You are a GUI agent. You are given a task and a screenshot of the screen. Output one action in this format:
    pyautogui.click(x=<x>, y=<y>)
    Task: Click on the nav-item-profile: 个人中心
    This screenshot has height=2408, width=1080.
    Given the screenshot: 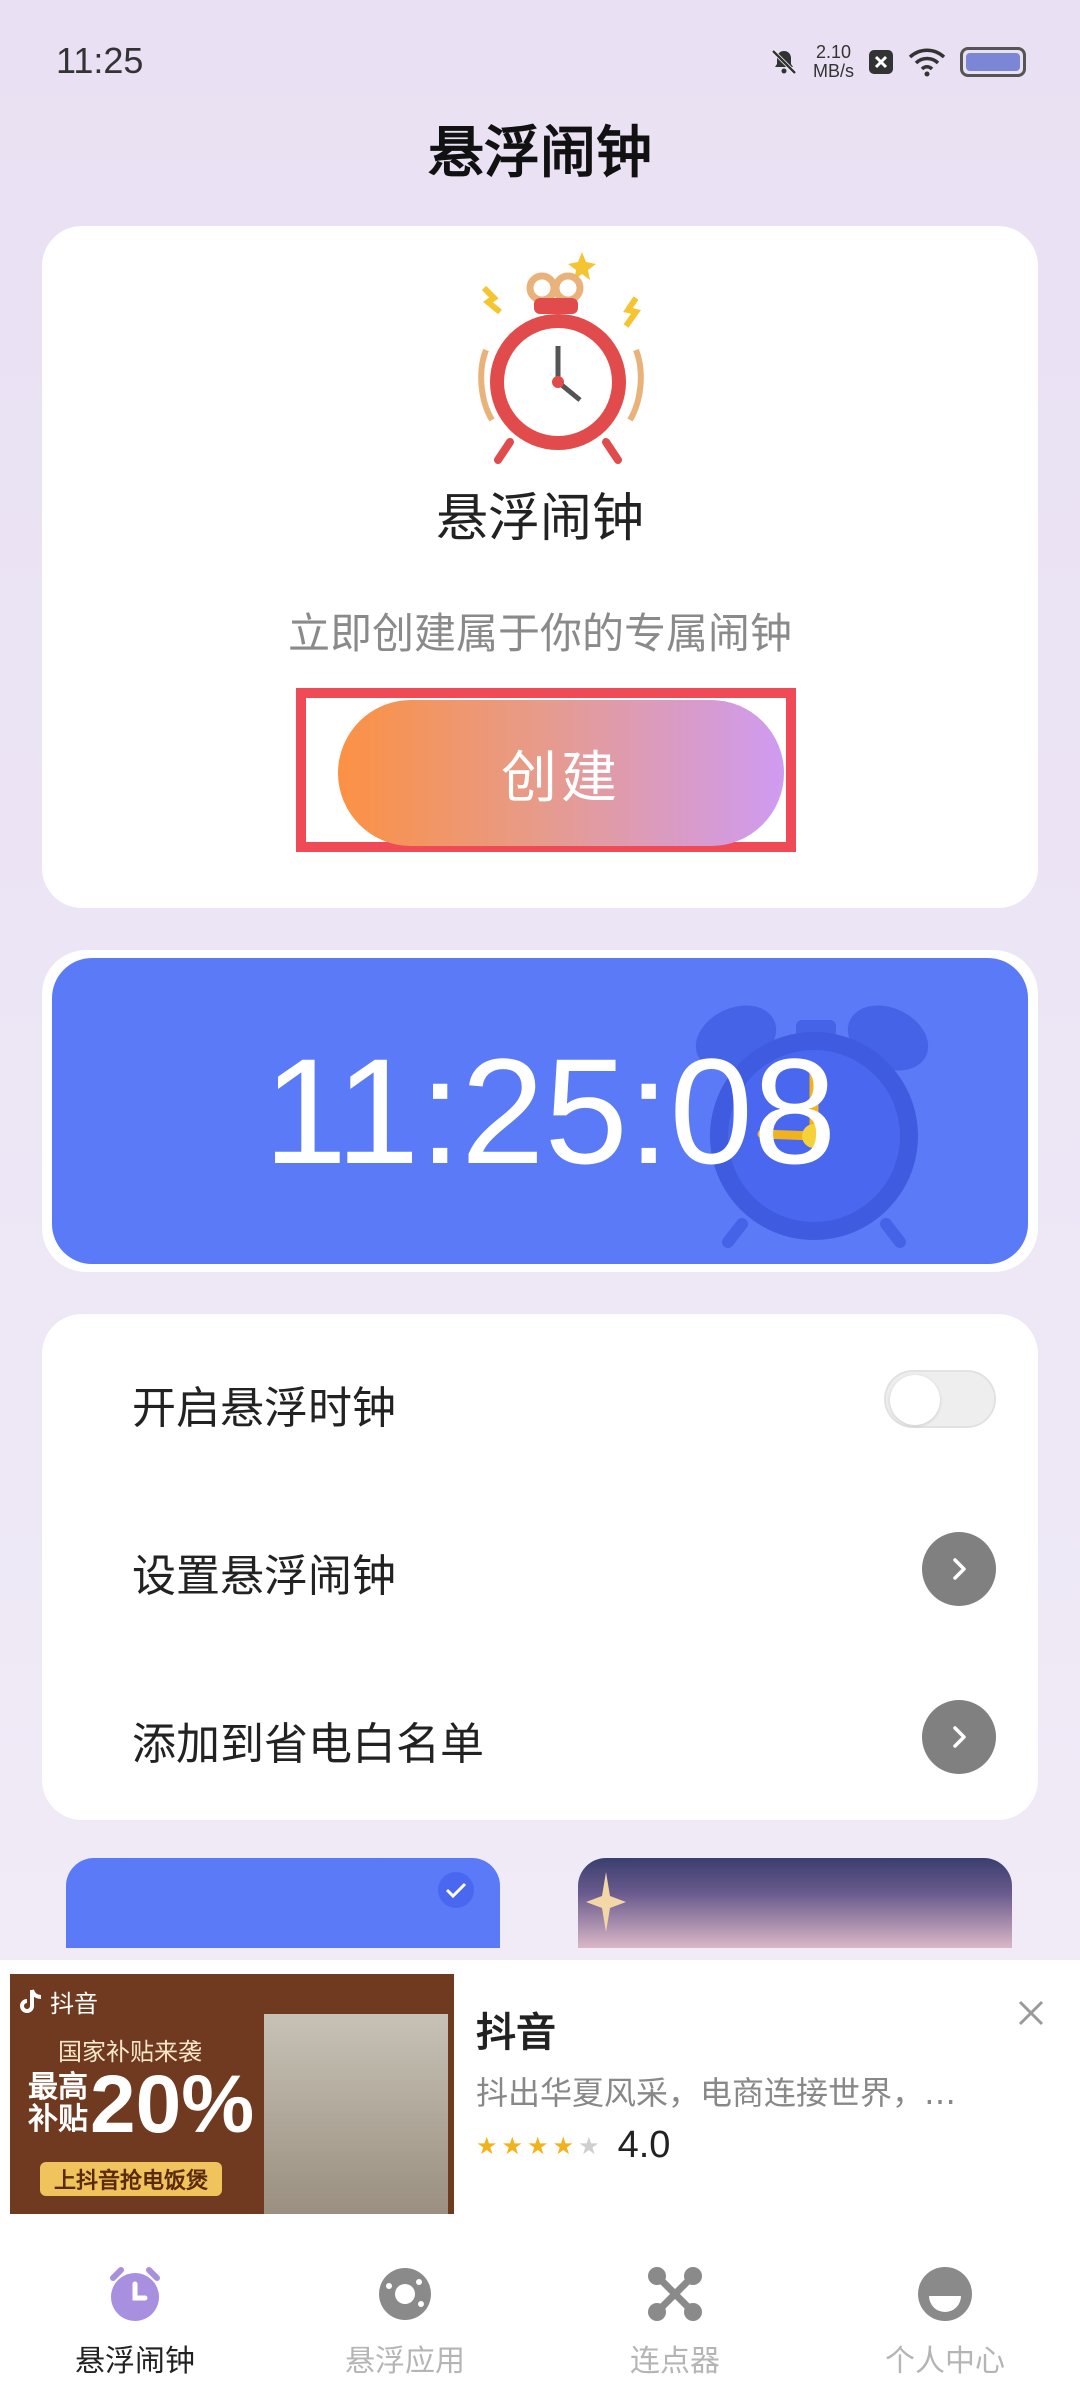 What is the action you would take?
    pyautogui.click(x=945, y=2315)
    